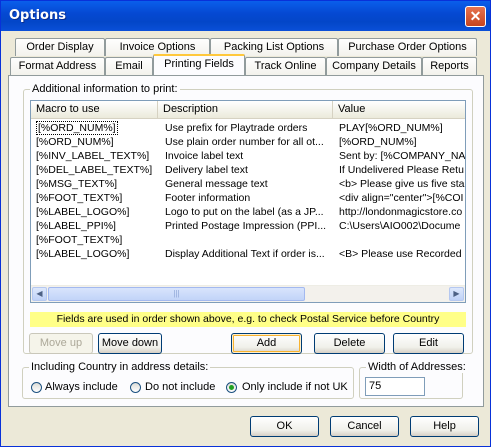 Image resolution: width=491 pixels, height=447 pixels. I want to click on tab-track-online: Track Online, so click(285, 66).